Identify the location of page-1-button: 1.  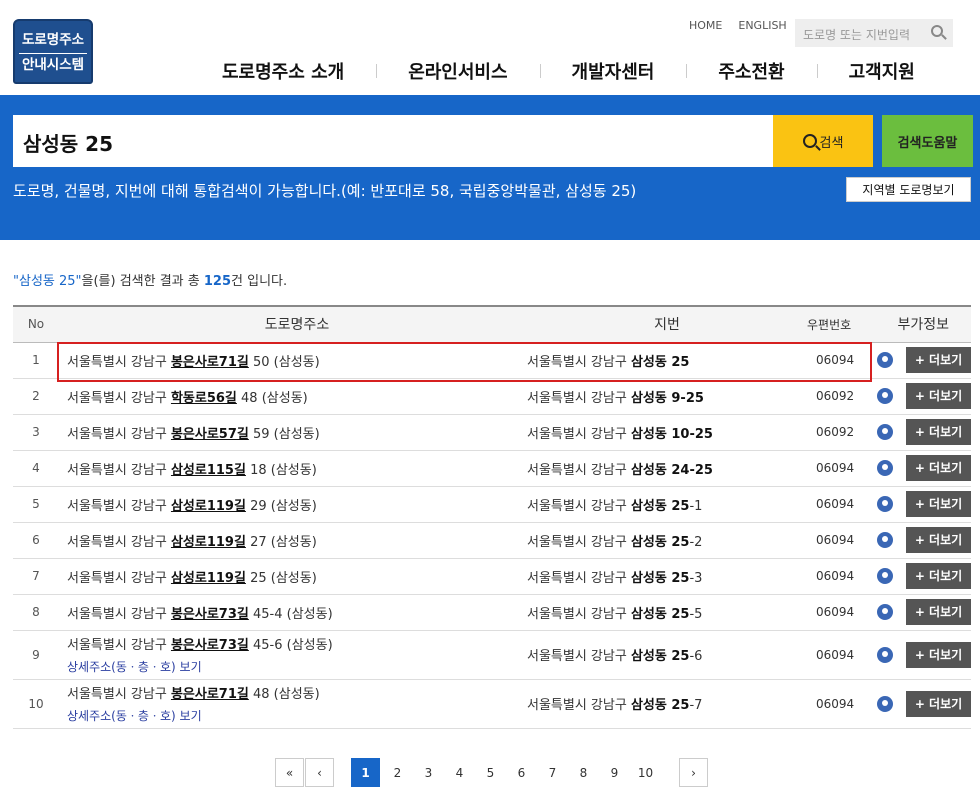
(365, 772).